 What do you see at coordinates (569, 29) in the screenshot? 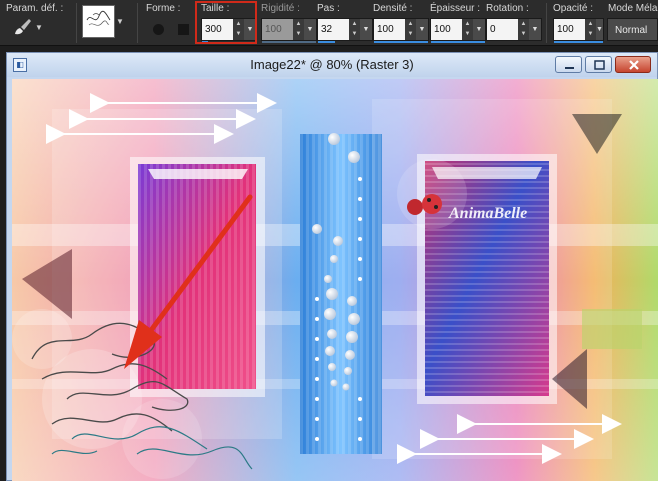
I see `opacity-value: 100` at bounding box center [569, 29].